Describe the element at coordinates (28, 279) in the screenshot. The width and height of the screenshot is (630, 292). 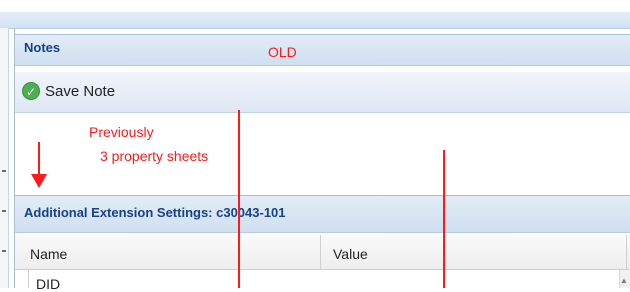
I see `row-cell-divider` at that location.